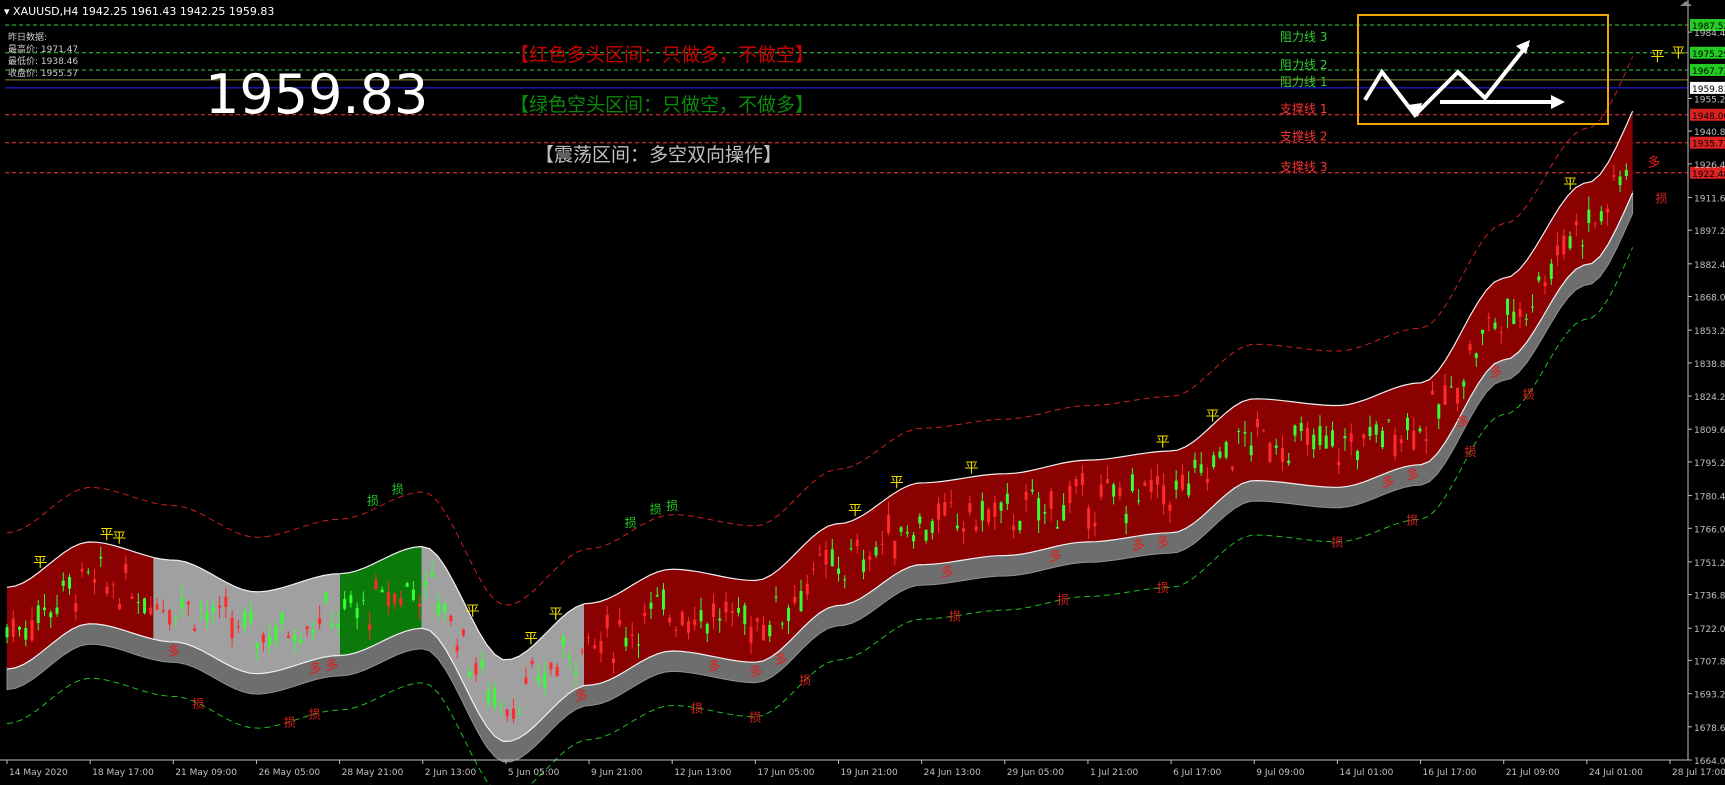  Describe the element at coordinates (1686, 3) in the screenshot. I see `shift-marker-icon` at that location.